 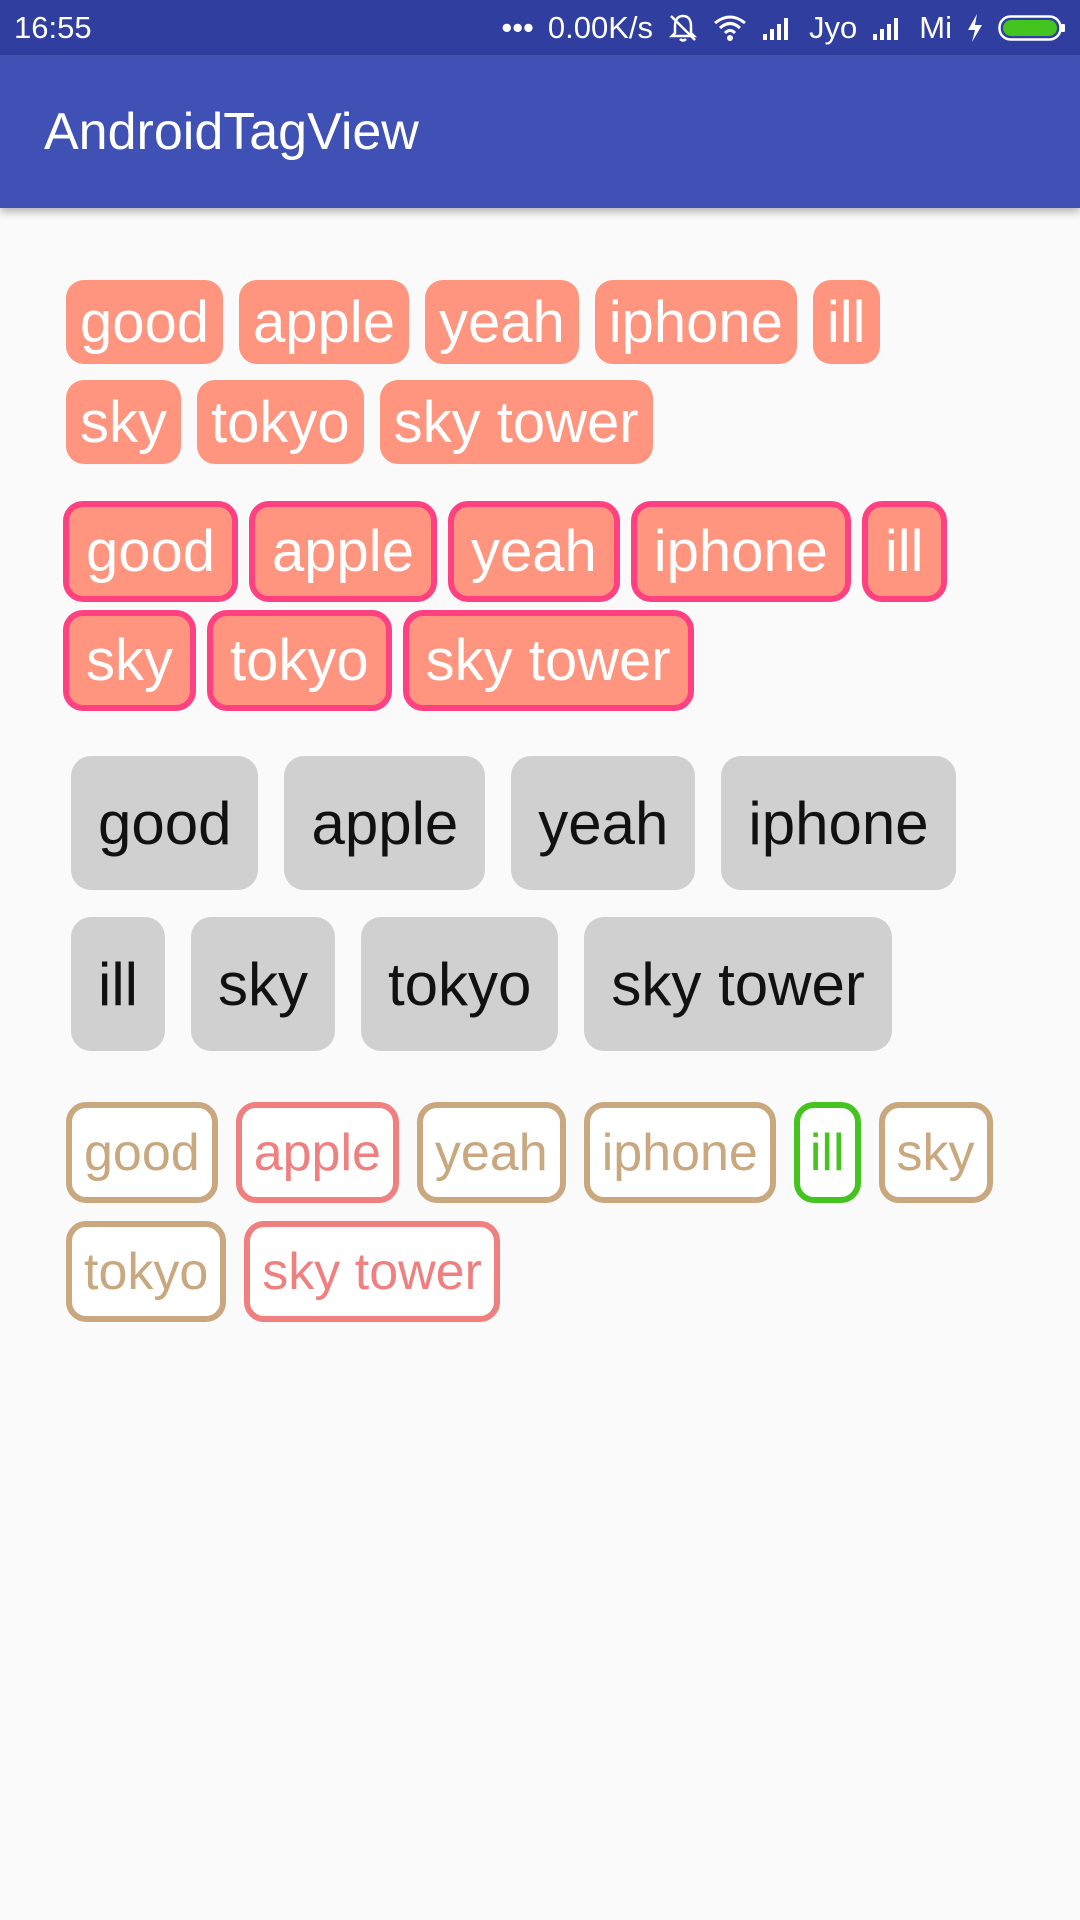 I want to click on carrier-1: Jyo, so click(x=833, y=27).